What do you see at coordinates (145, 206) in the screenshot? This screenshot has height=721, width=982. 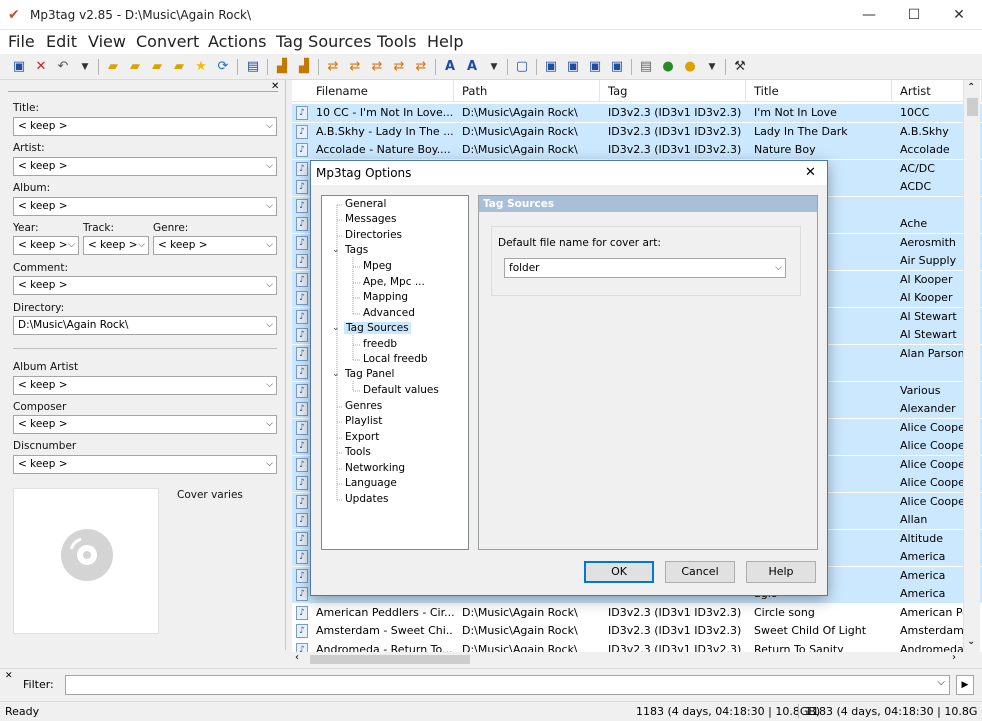 I see `album-field: < keep > ⌵` at bounding box center [145, 206].